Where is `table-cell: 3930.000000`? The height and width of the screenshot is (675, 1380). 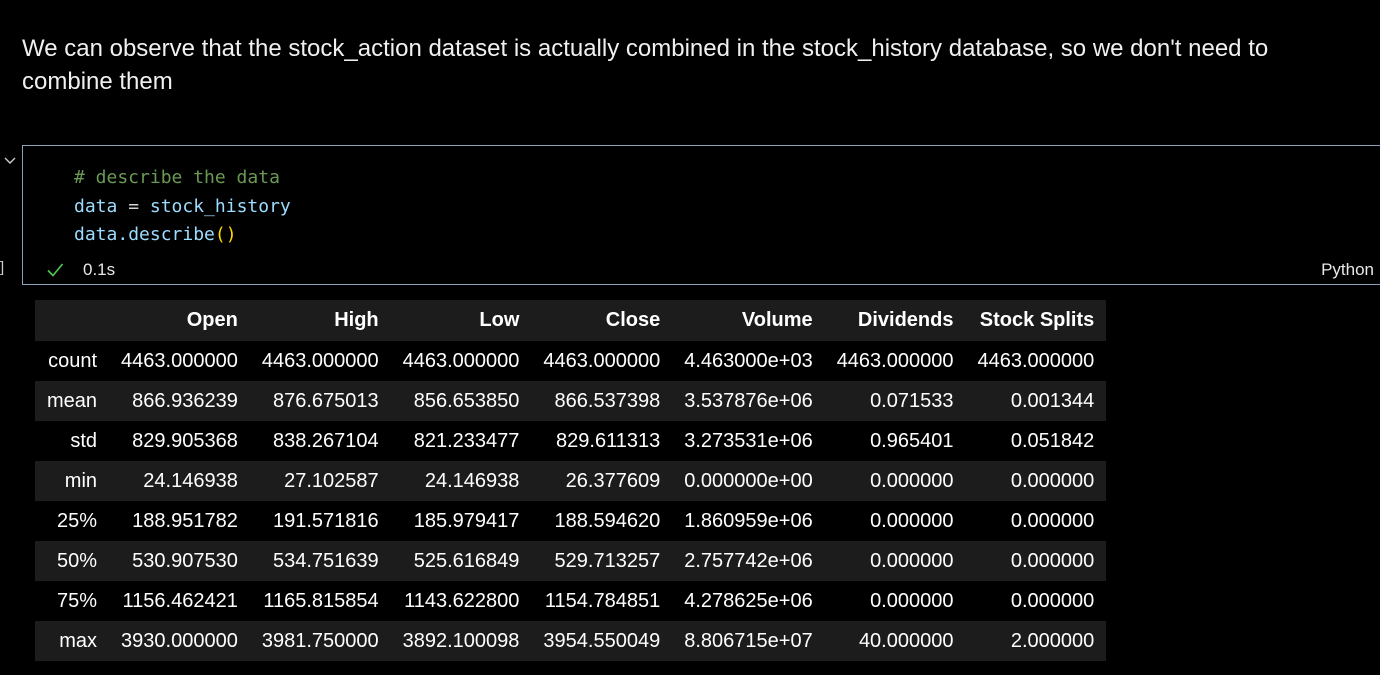
table-cell: 3930.000000 is located at coordinates (179, 640).